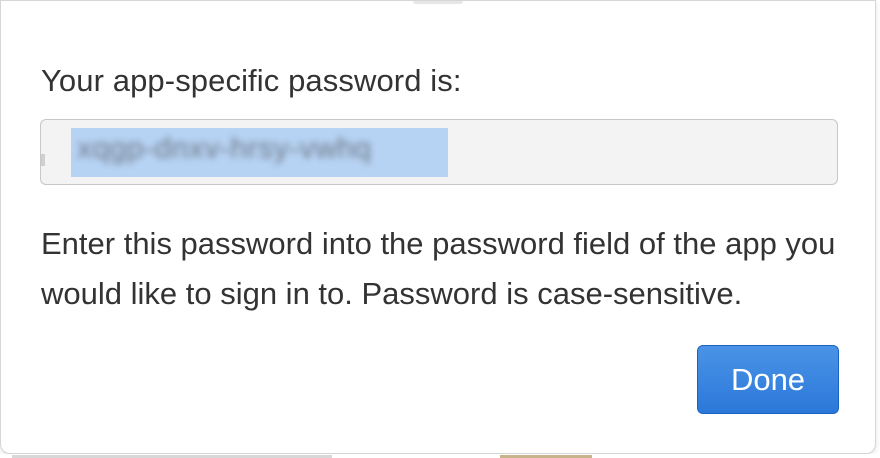  I want to click on text-caret, so click(43, 160).